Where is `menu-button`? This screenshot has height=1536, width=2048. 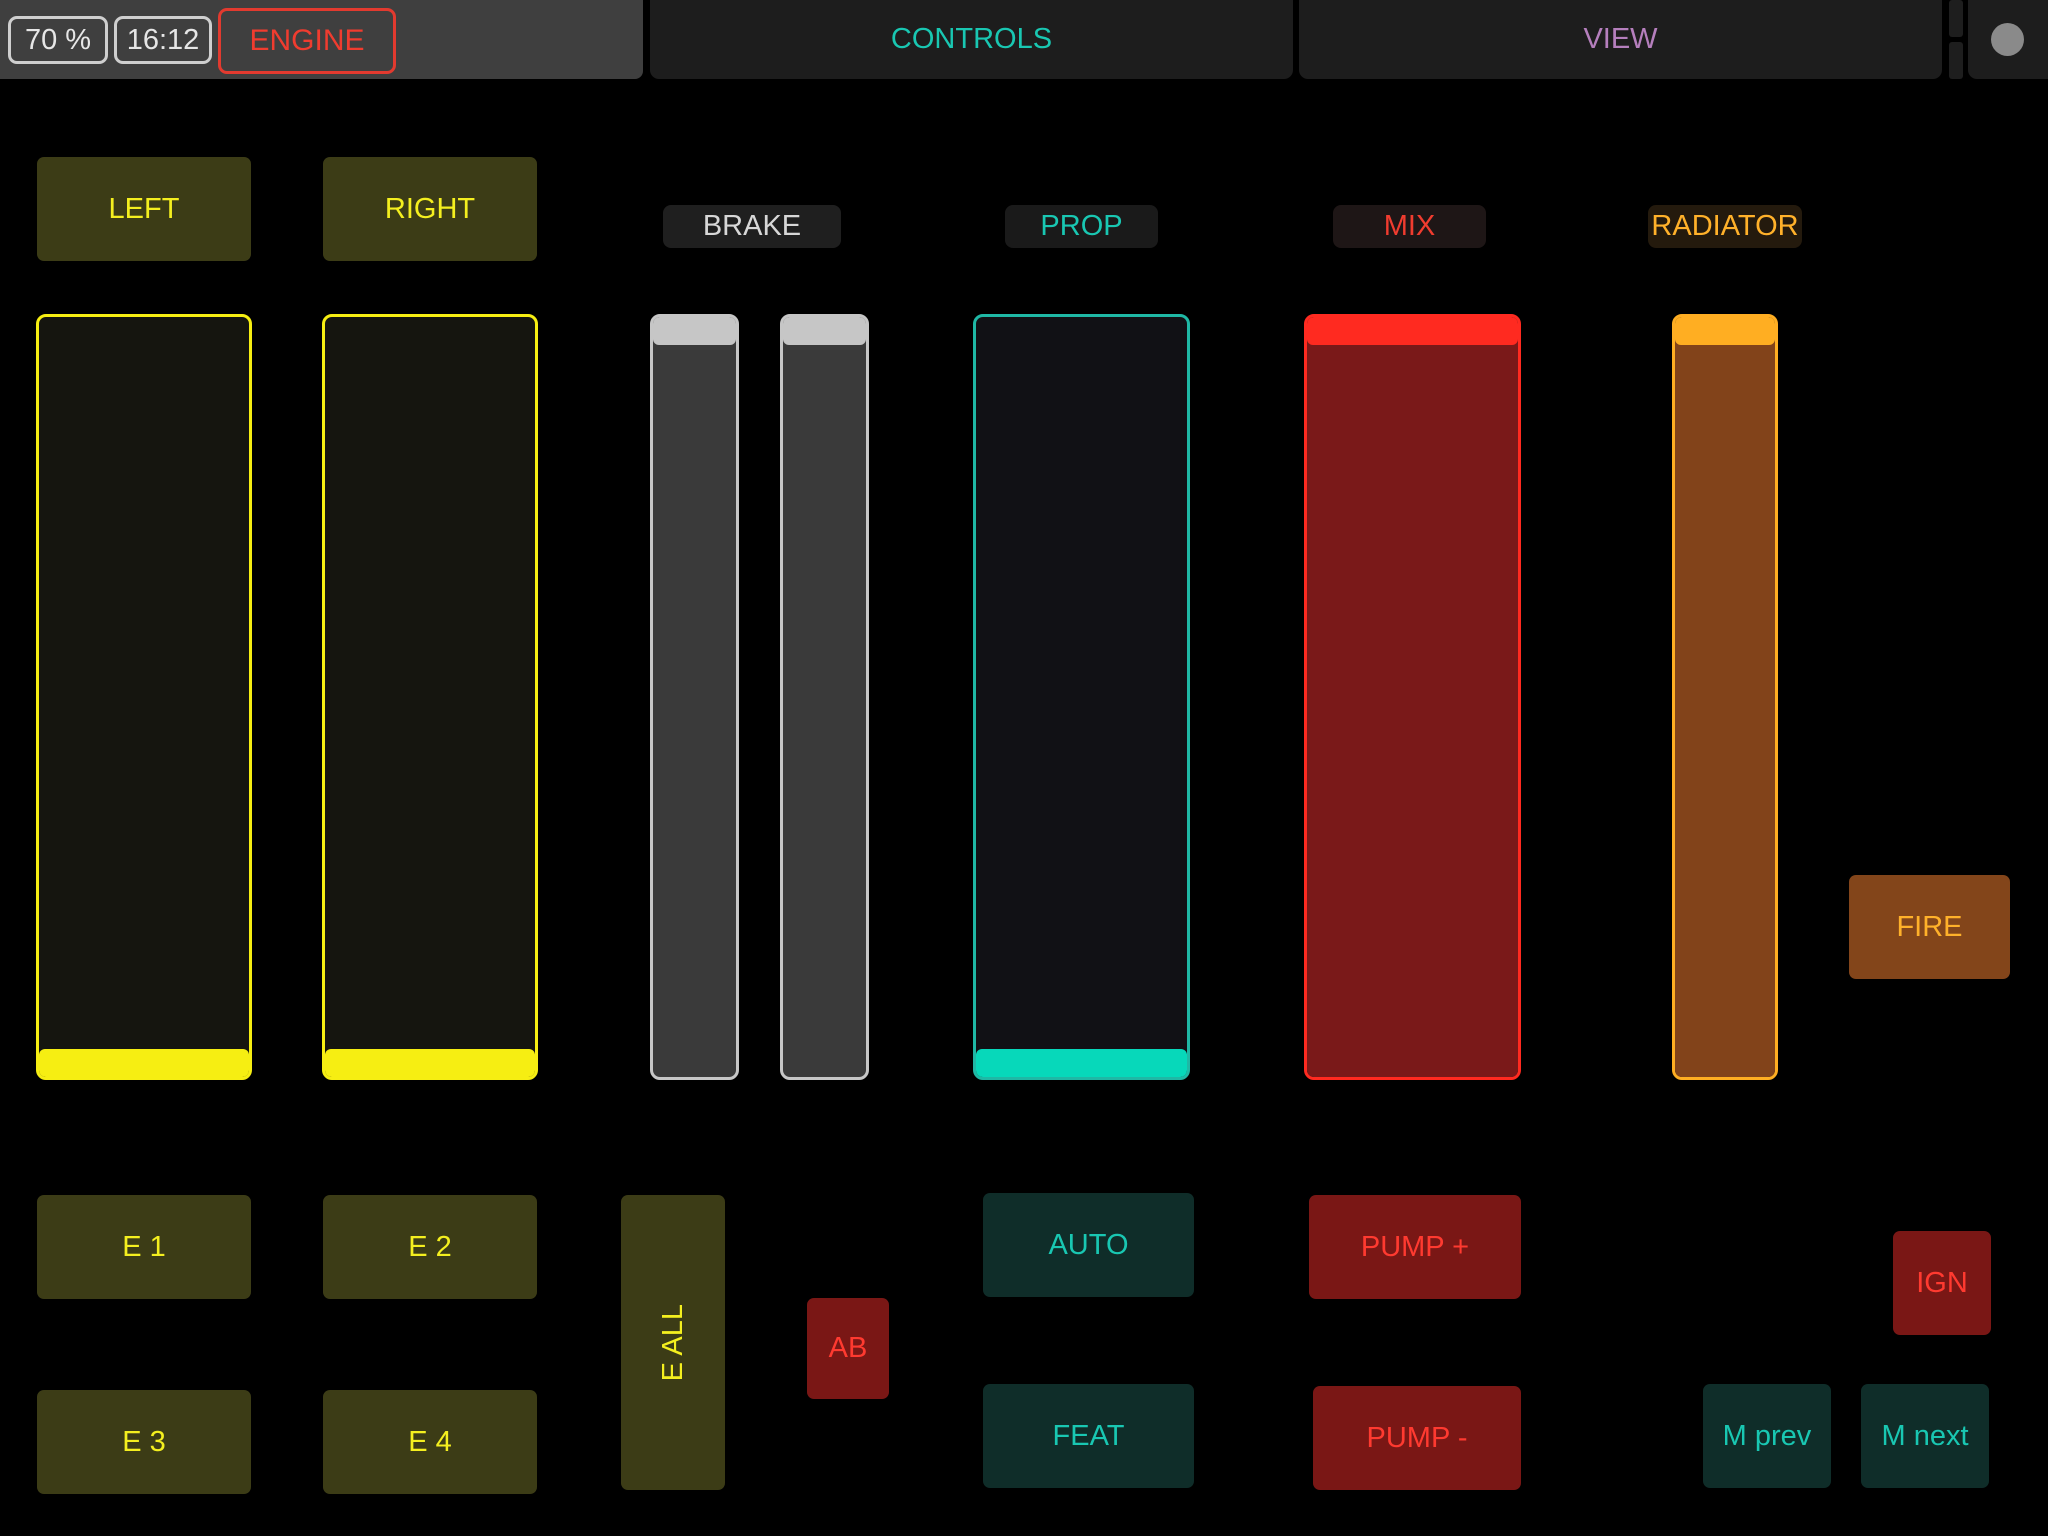
menu-button is located at coordinates (2008, 39).